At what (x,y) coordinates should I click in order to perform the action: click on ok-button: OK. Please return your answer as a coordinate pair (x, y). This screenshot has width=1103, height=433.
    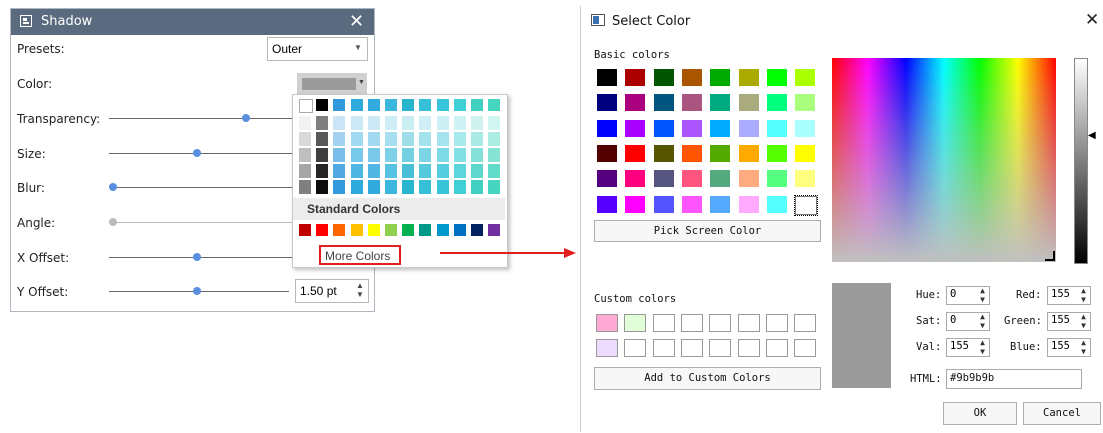
    Looking at the image, I should click on (980, 413).